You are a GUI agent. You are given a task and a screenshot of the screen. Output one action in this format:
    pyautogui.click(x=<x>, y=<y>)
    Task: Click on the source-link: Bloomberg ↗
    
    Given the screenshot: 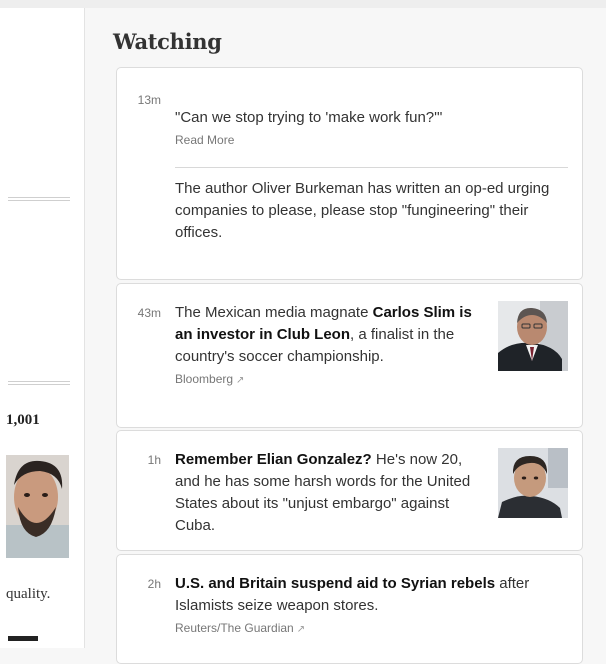 What is the action you would take?
    pyautogui.click(x=209, y=379)
    